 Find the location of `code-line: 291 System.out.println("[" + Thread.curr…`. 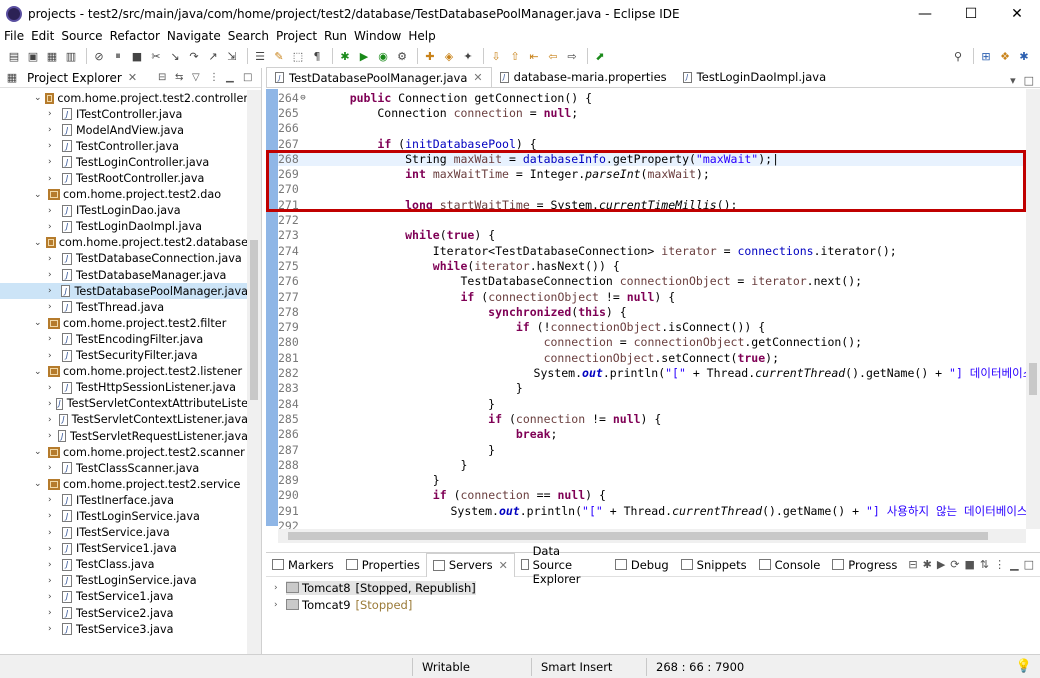

code-line: 291 System.out.println("[" + Thread.curr… is located at coordinates (659, 510).